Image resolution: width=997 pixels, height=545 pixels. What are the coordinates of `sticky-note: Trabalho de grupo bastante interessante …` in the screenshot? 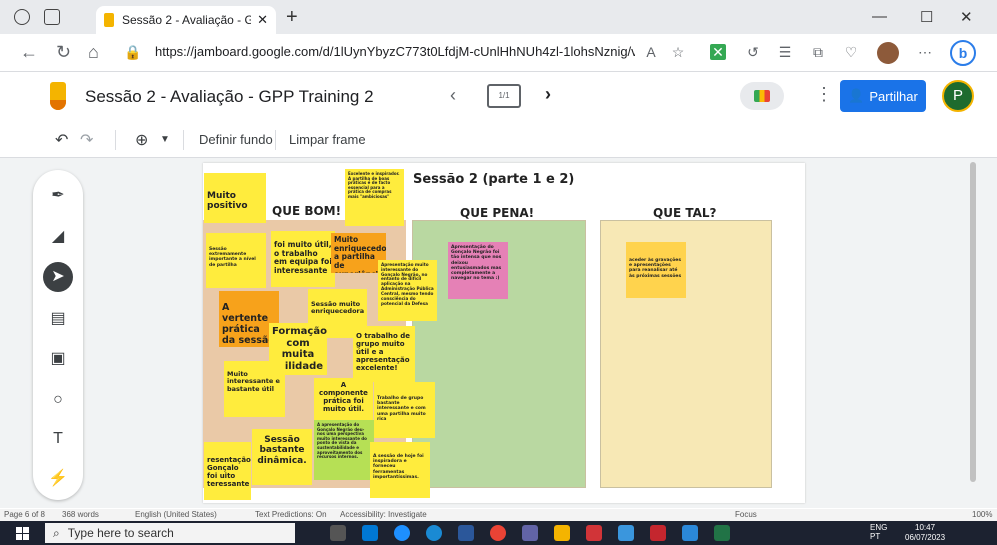 It's located at (404, 410).